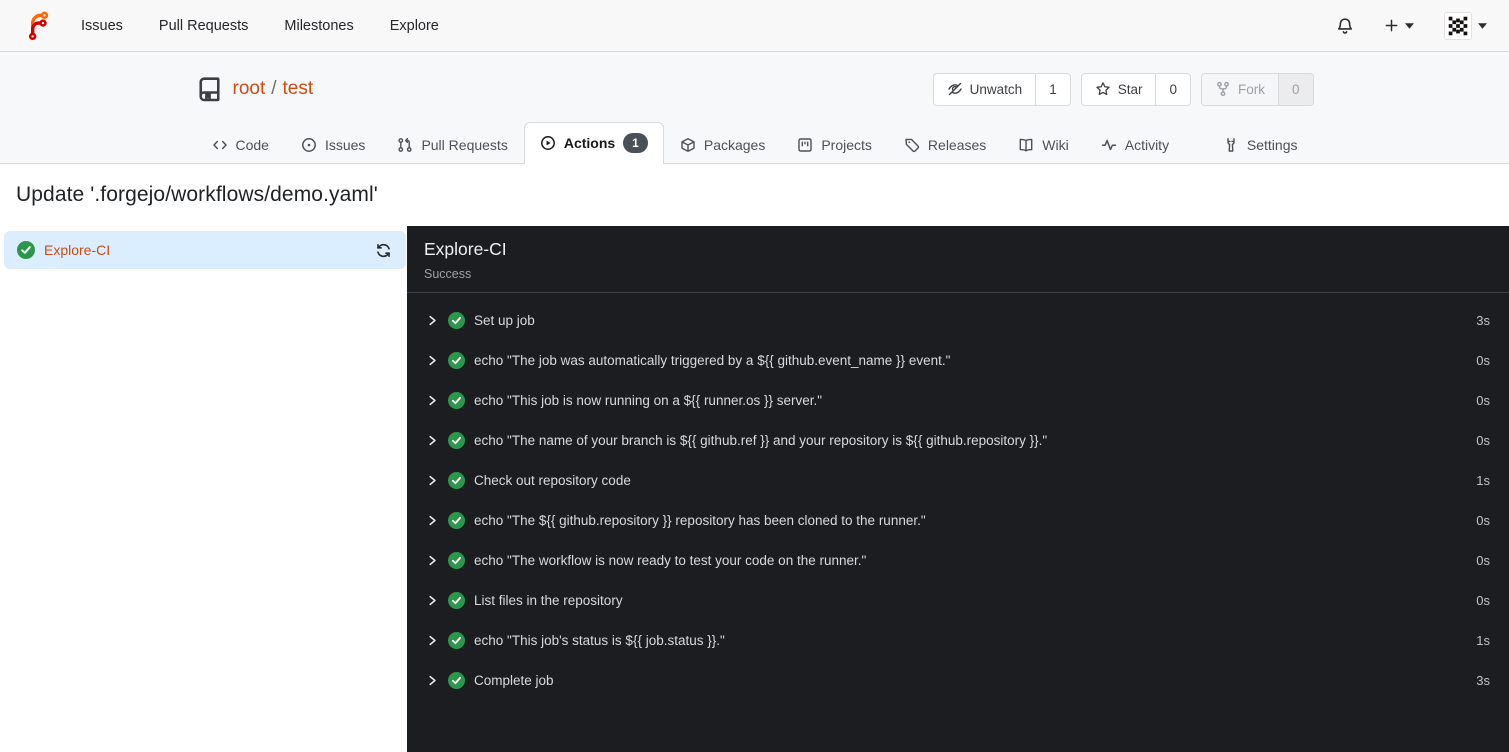 The image size is (1509, 752). Describe the element at coordinates (1043, 145) in the screenshot. I see `tab-wiki: Wiki` at that location.